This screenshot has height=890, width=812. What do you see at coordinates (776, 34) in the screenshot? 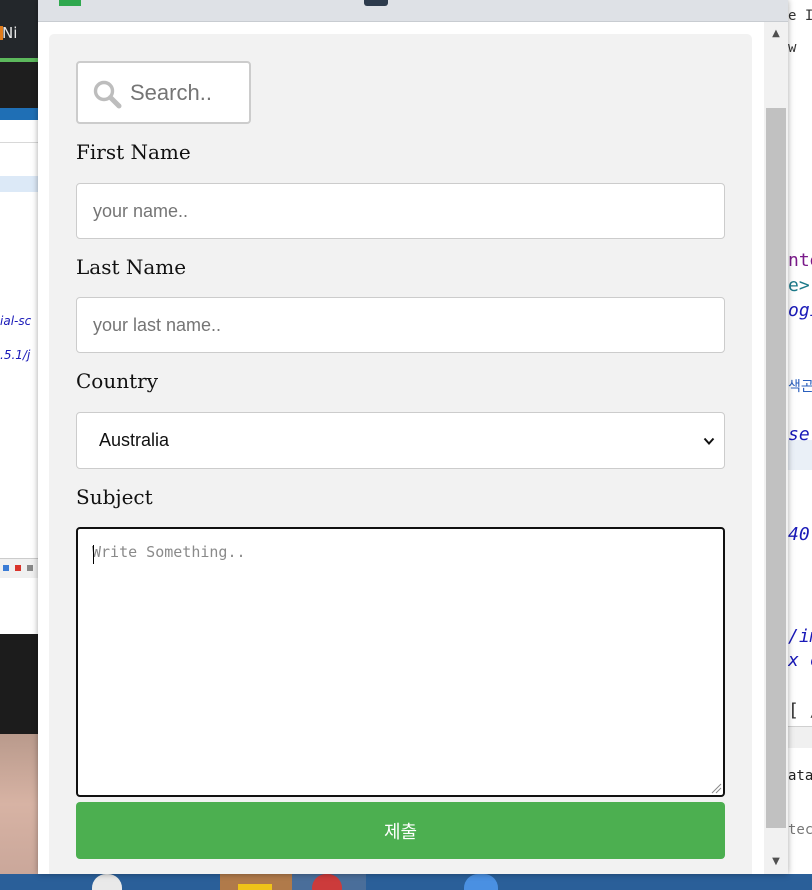
I see `triangle-up-icon: ▲` at bounding box center [776, 34].